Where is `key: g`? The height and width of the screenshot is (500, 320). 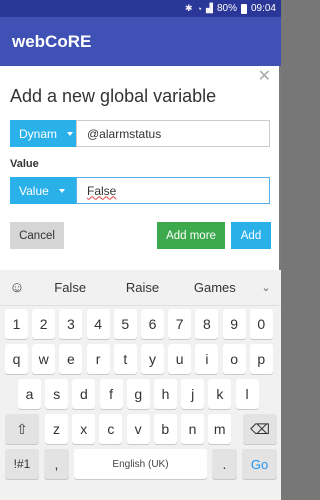 key: g is located at coordinates (138, 394).